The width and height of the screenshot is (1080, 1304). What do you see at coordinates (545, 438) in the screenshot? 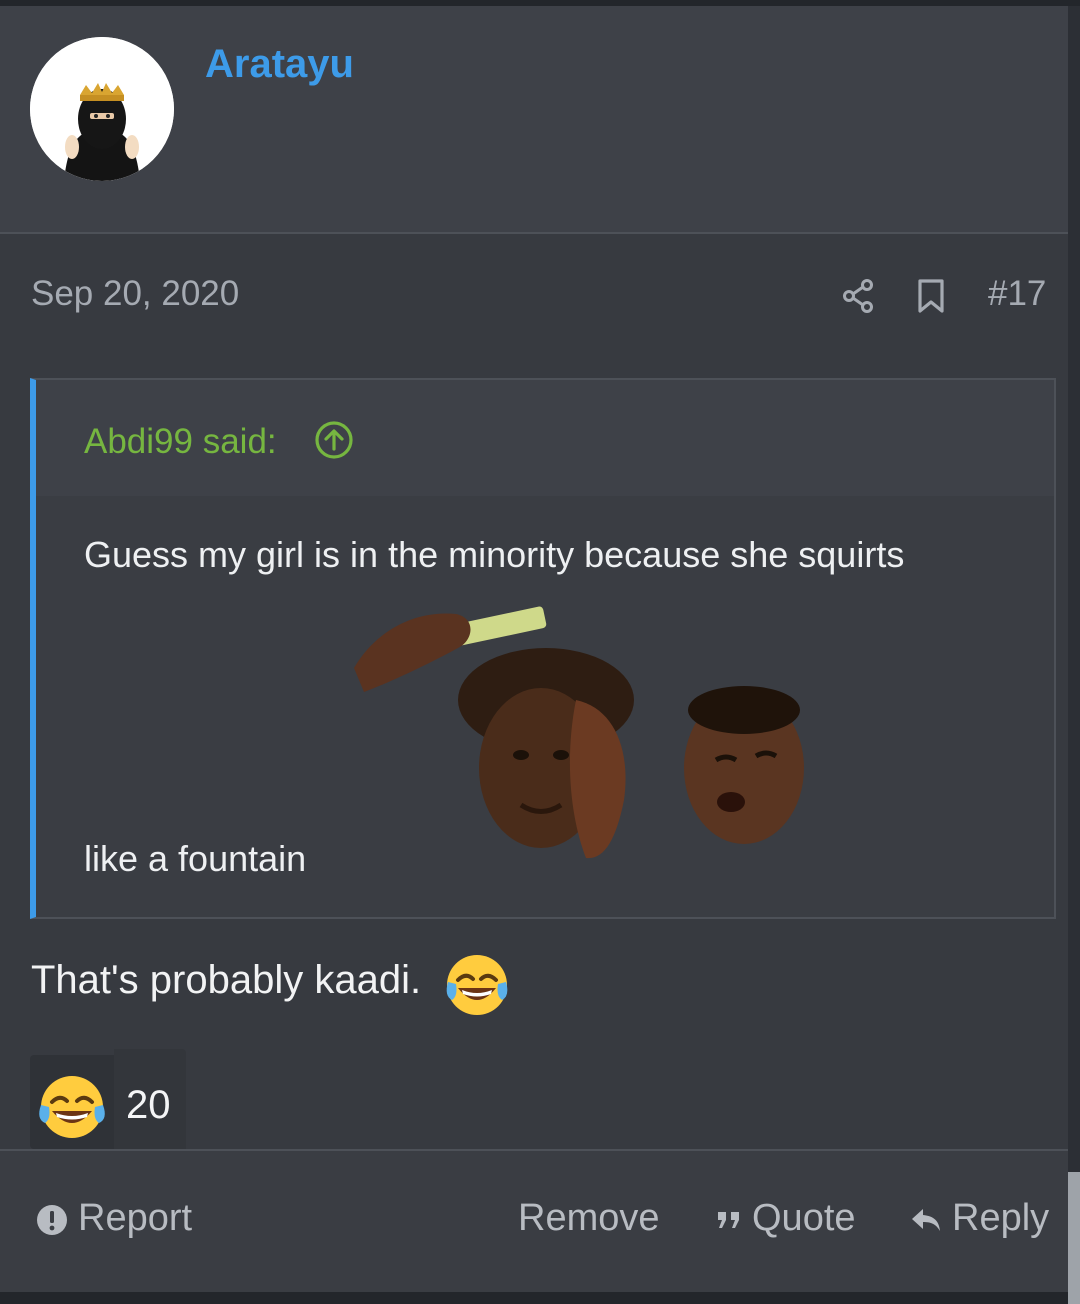
I see `quote-header: Abdi99 said:` at bounding box center [545, 438].